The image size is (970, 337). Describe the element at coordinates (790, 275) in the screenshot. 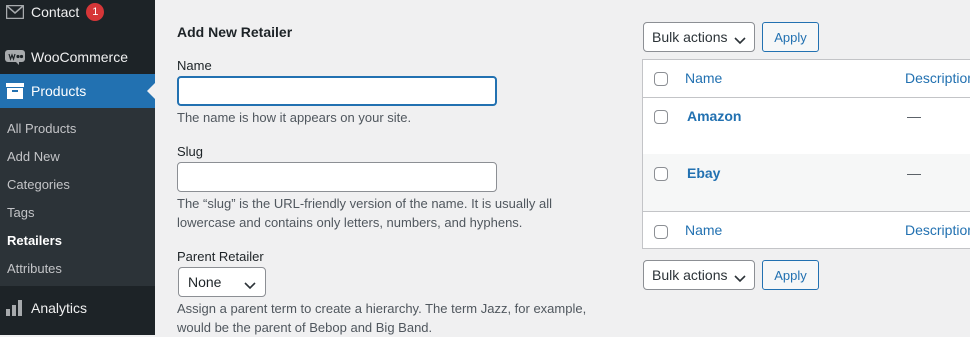

I see `apply-button-bottom: Apply` at that location.